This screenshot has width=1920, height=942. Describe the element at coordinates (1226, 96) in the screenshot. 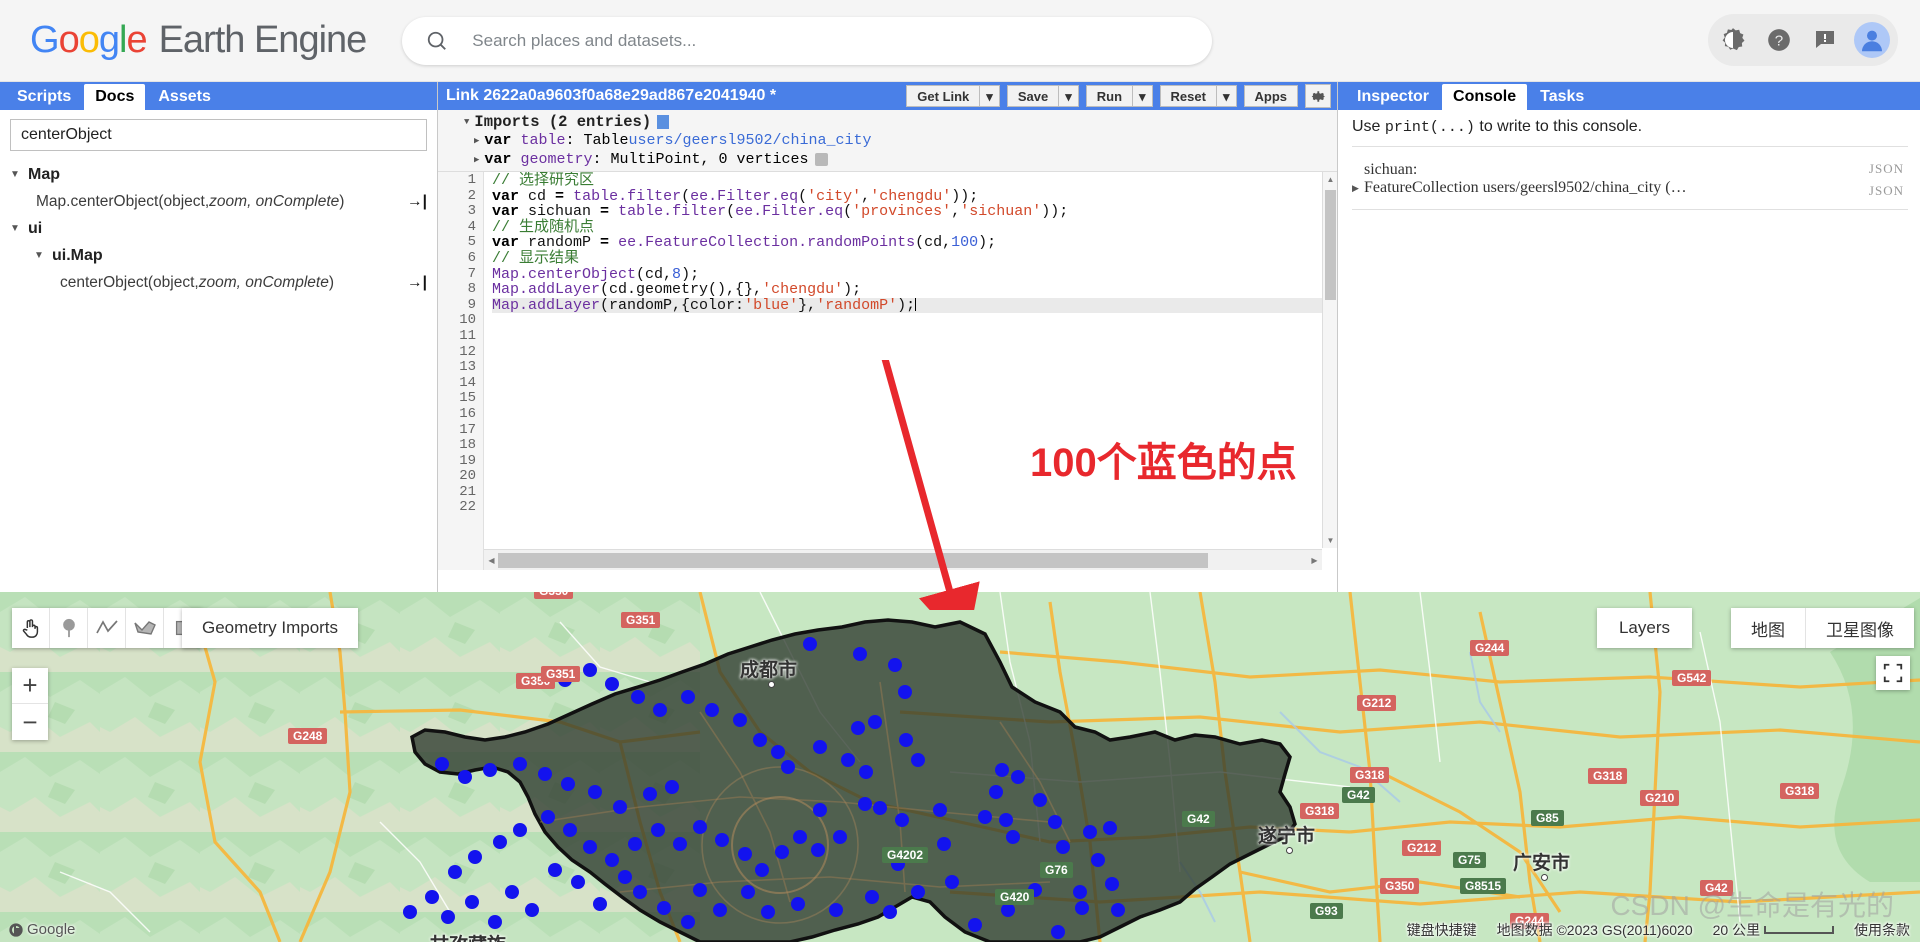

I see `reset-dropdown: ▾` at that location.